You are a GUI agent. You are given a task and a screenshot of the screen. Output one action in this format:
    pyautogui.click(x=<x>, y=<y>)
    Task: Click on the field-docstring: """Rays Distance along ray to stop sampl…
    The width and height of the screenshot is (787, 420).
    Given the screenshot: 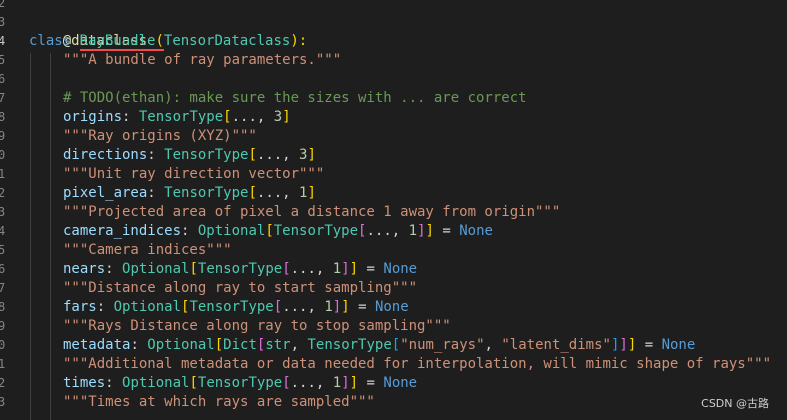 What is the action you would take?
    pyautogui.click(x=257, y=326)
    